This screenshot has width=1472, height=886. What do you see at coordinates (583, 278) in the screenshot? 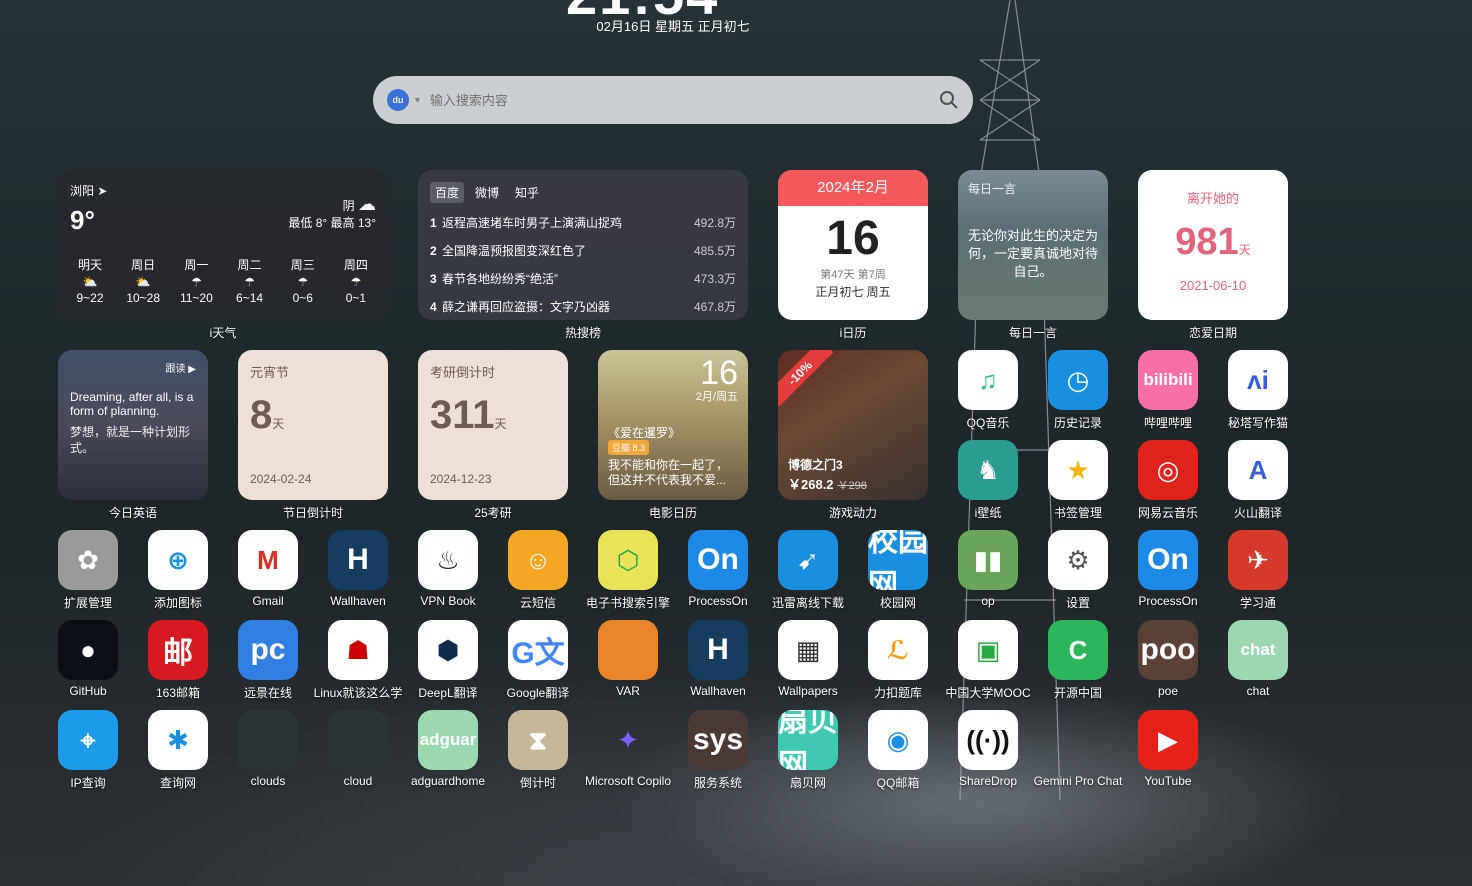
I see `hot-item: 3 春节各地纷纷秀“绝活” 473.3万` at bounding box center [583, 278].